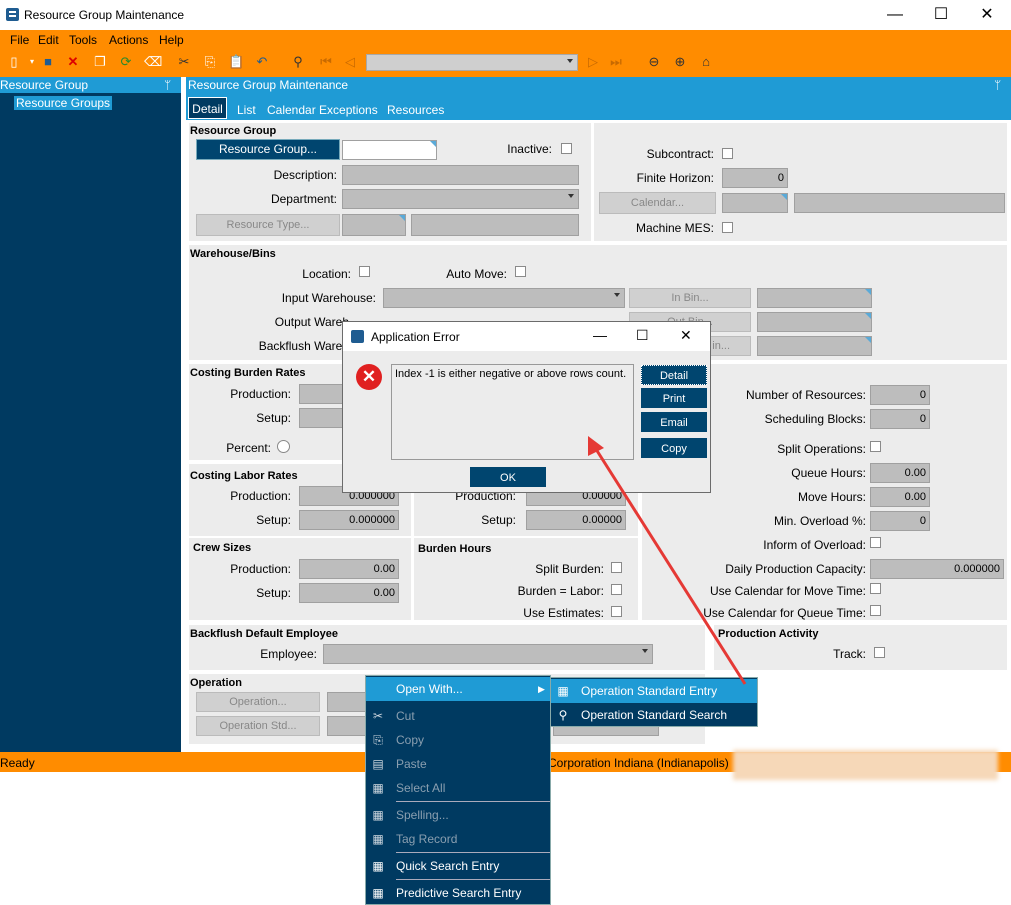  I want to click on annotation-arrow, so click(667, 560).